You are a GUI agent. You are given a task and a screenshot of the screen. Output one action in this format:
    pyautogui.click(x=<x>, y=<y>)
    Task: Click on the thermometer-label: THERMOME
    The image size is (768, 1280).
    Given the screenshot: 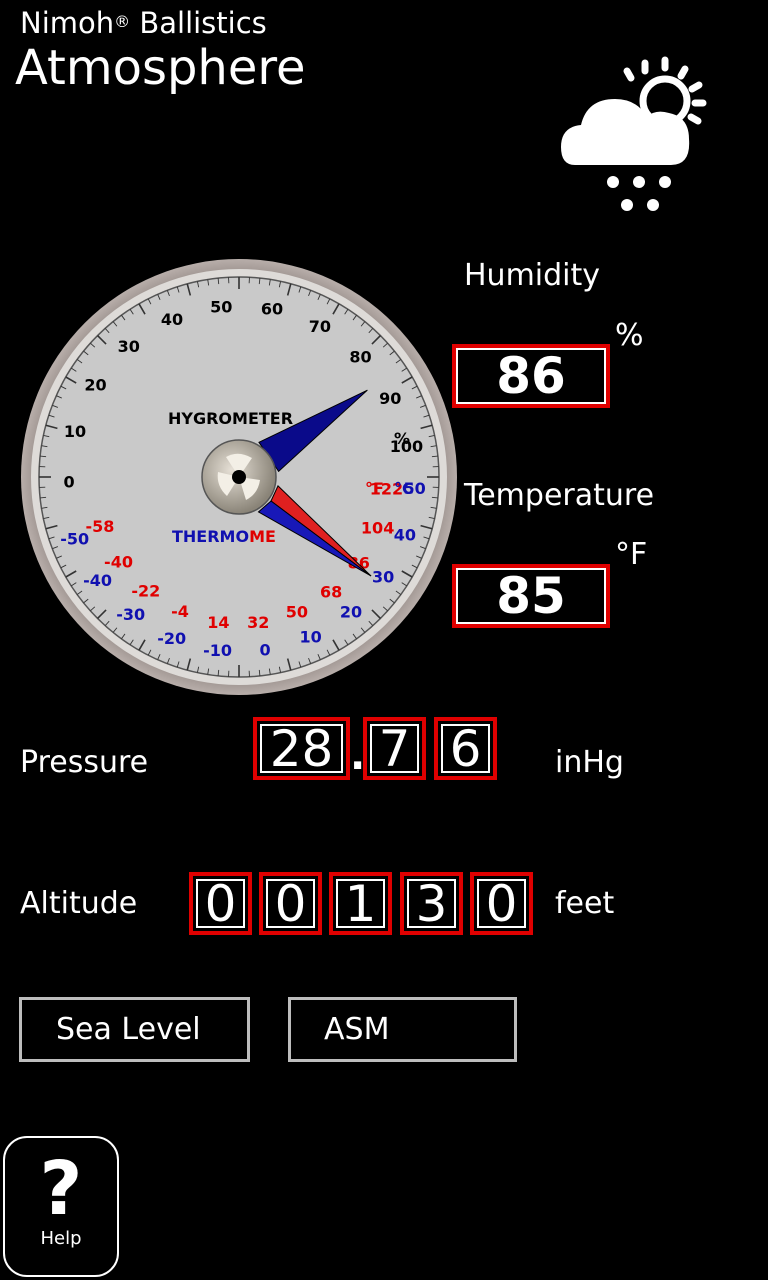 What is the action you would take?
    pyautogui.click(x=224, y=536)
    